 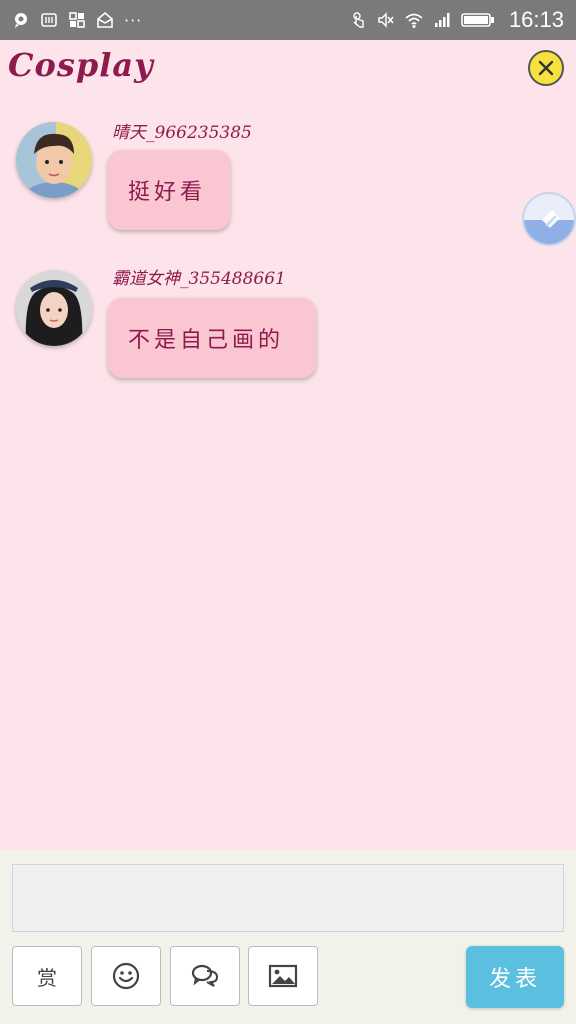 What do you see at coordinates (49, 20) in the screenshot?
I see `sim-card-icon` at bounding box center [49, 20].